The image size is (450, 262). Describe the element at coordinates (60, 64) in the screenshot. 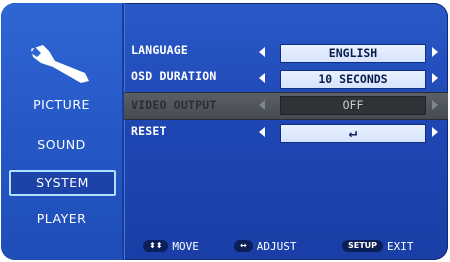

I see `wrench-icon` at that location.